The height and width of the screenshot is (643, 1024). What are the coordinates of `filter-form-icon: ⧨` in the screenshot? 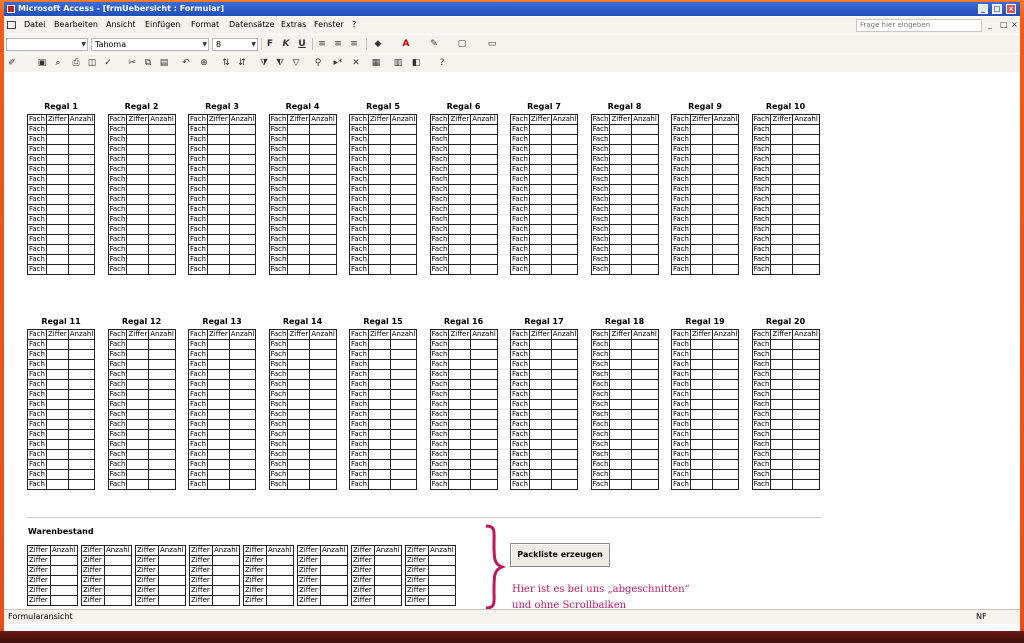 It's located at (280, 63).